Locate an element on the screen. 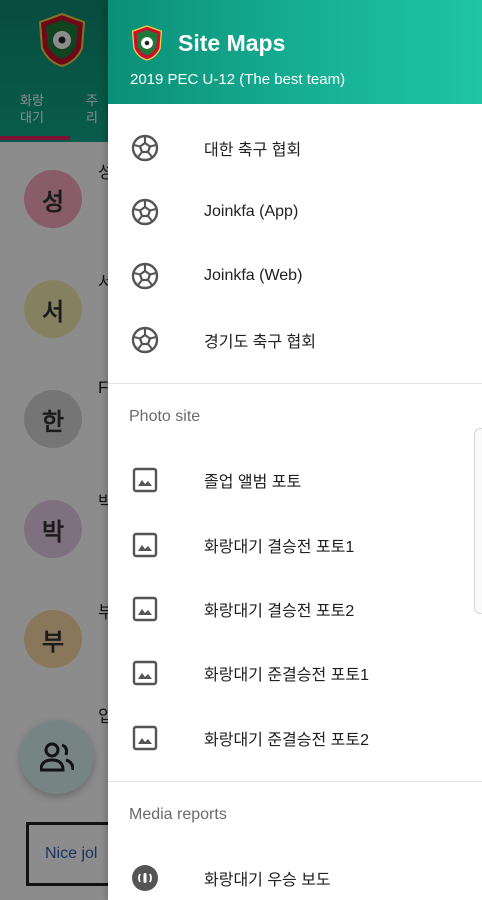  menu-item-semifinal-photo-1: 화랑대기 준결승전 포토1 is located at coordinates (295, 673).